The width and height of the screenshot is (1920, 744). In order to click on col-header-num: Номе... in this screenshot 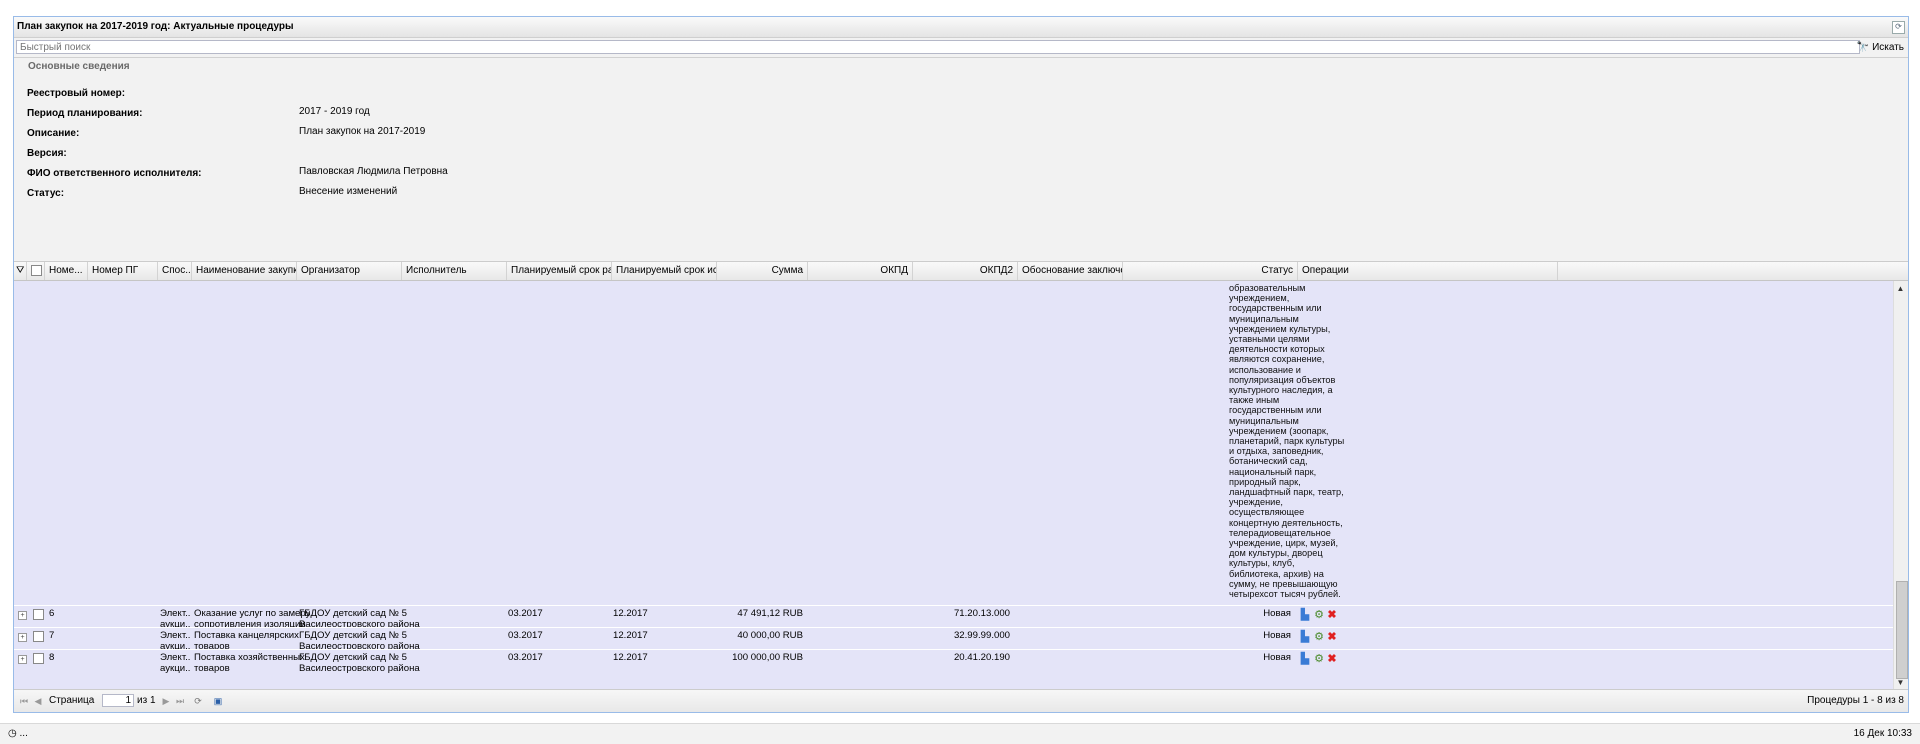, I will do `click(66, 271)`.